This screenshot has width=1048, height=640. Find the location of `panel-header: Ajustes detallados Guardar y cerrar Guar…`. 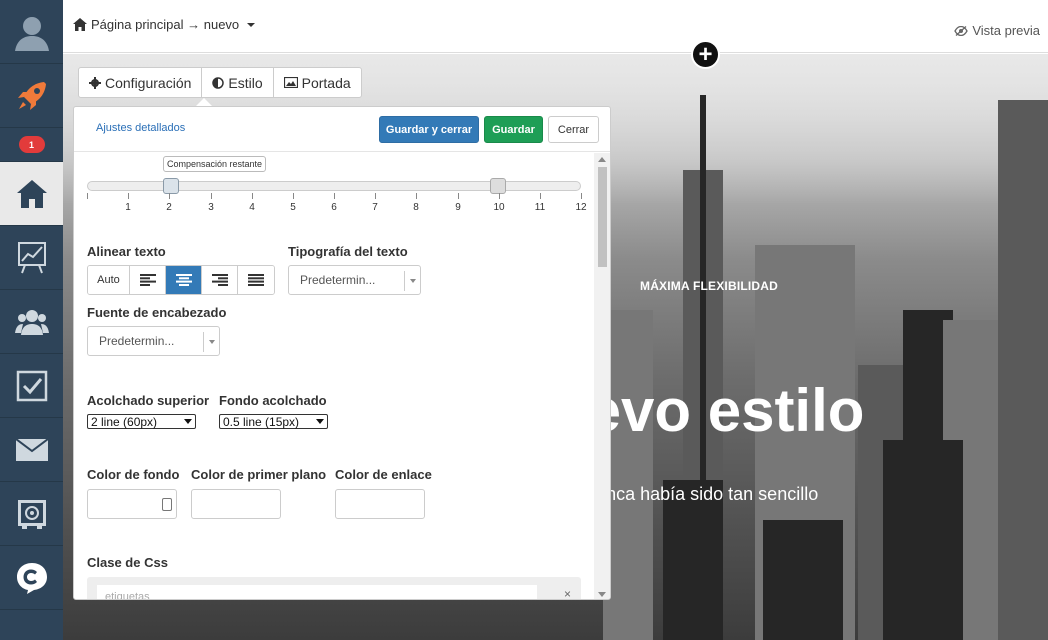

panel-header: Ajustes detallados Guardar y cerrar Guar… is located at coordinates (342, 129).